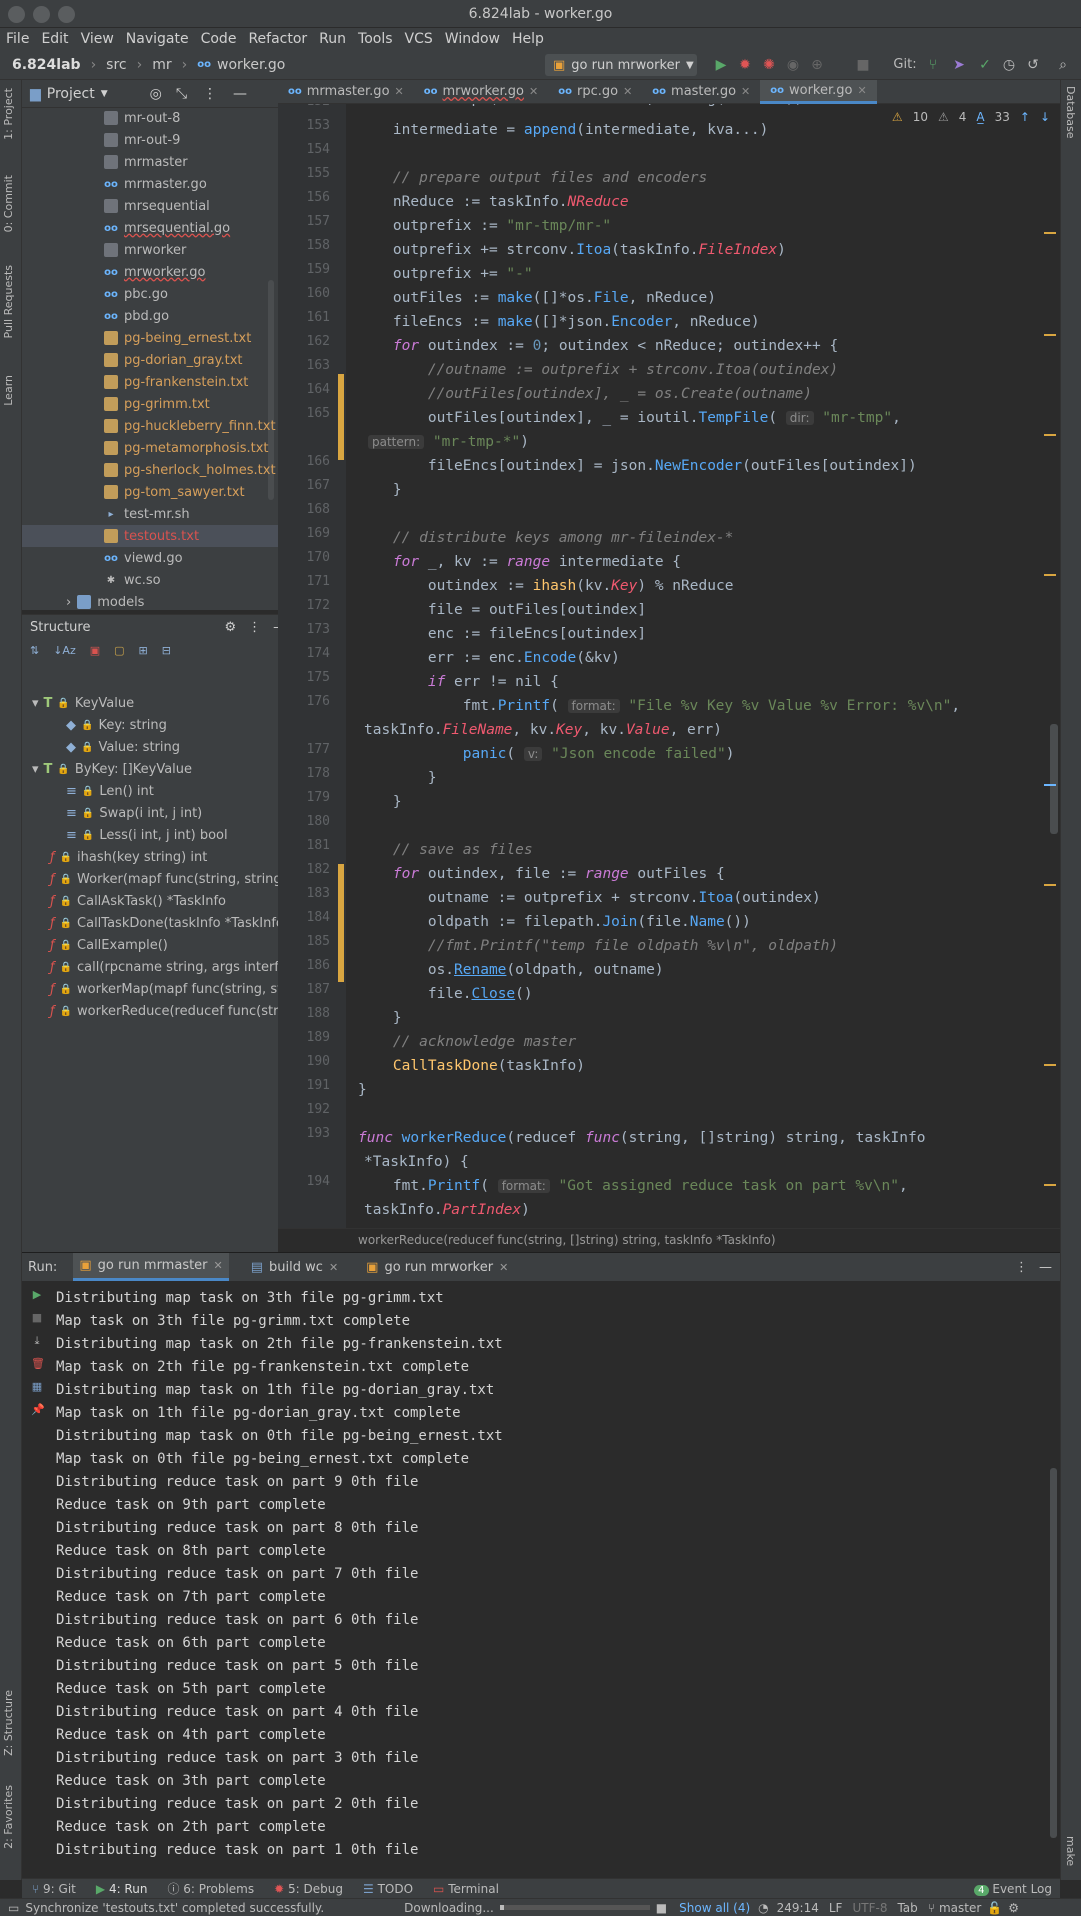 This screenshot has width=1081, height=1916. I want to click on crumb-src: src, so click(116, 65).